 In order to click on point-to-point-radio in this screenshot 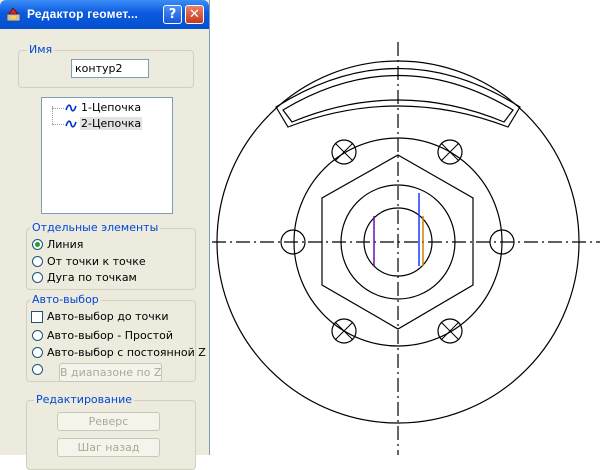, I will do `click(37, 261)`.